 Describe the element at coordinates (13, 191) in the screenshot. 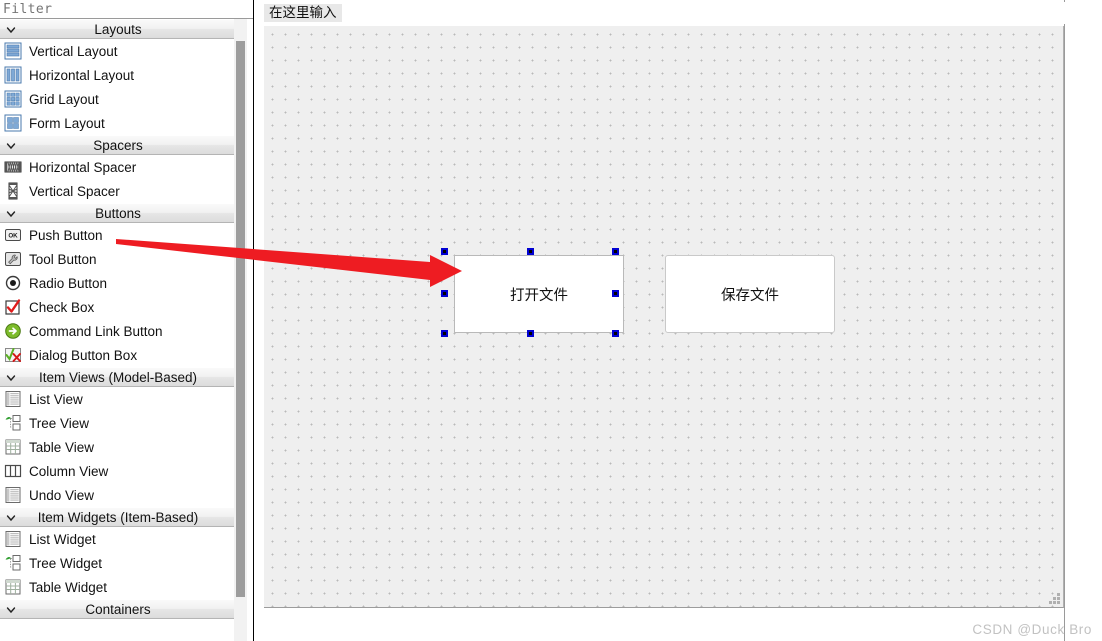

I see `vertical-spacer-icon` at that location.